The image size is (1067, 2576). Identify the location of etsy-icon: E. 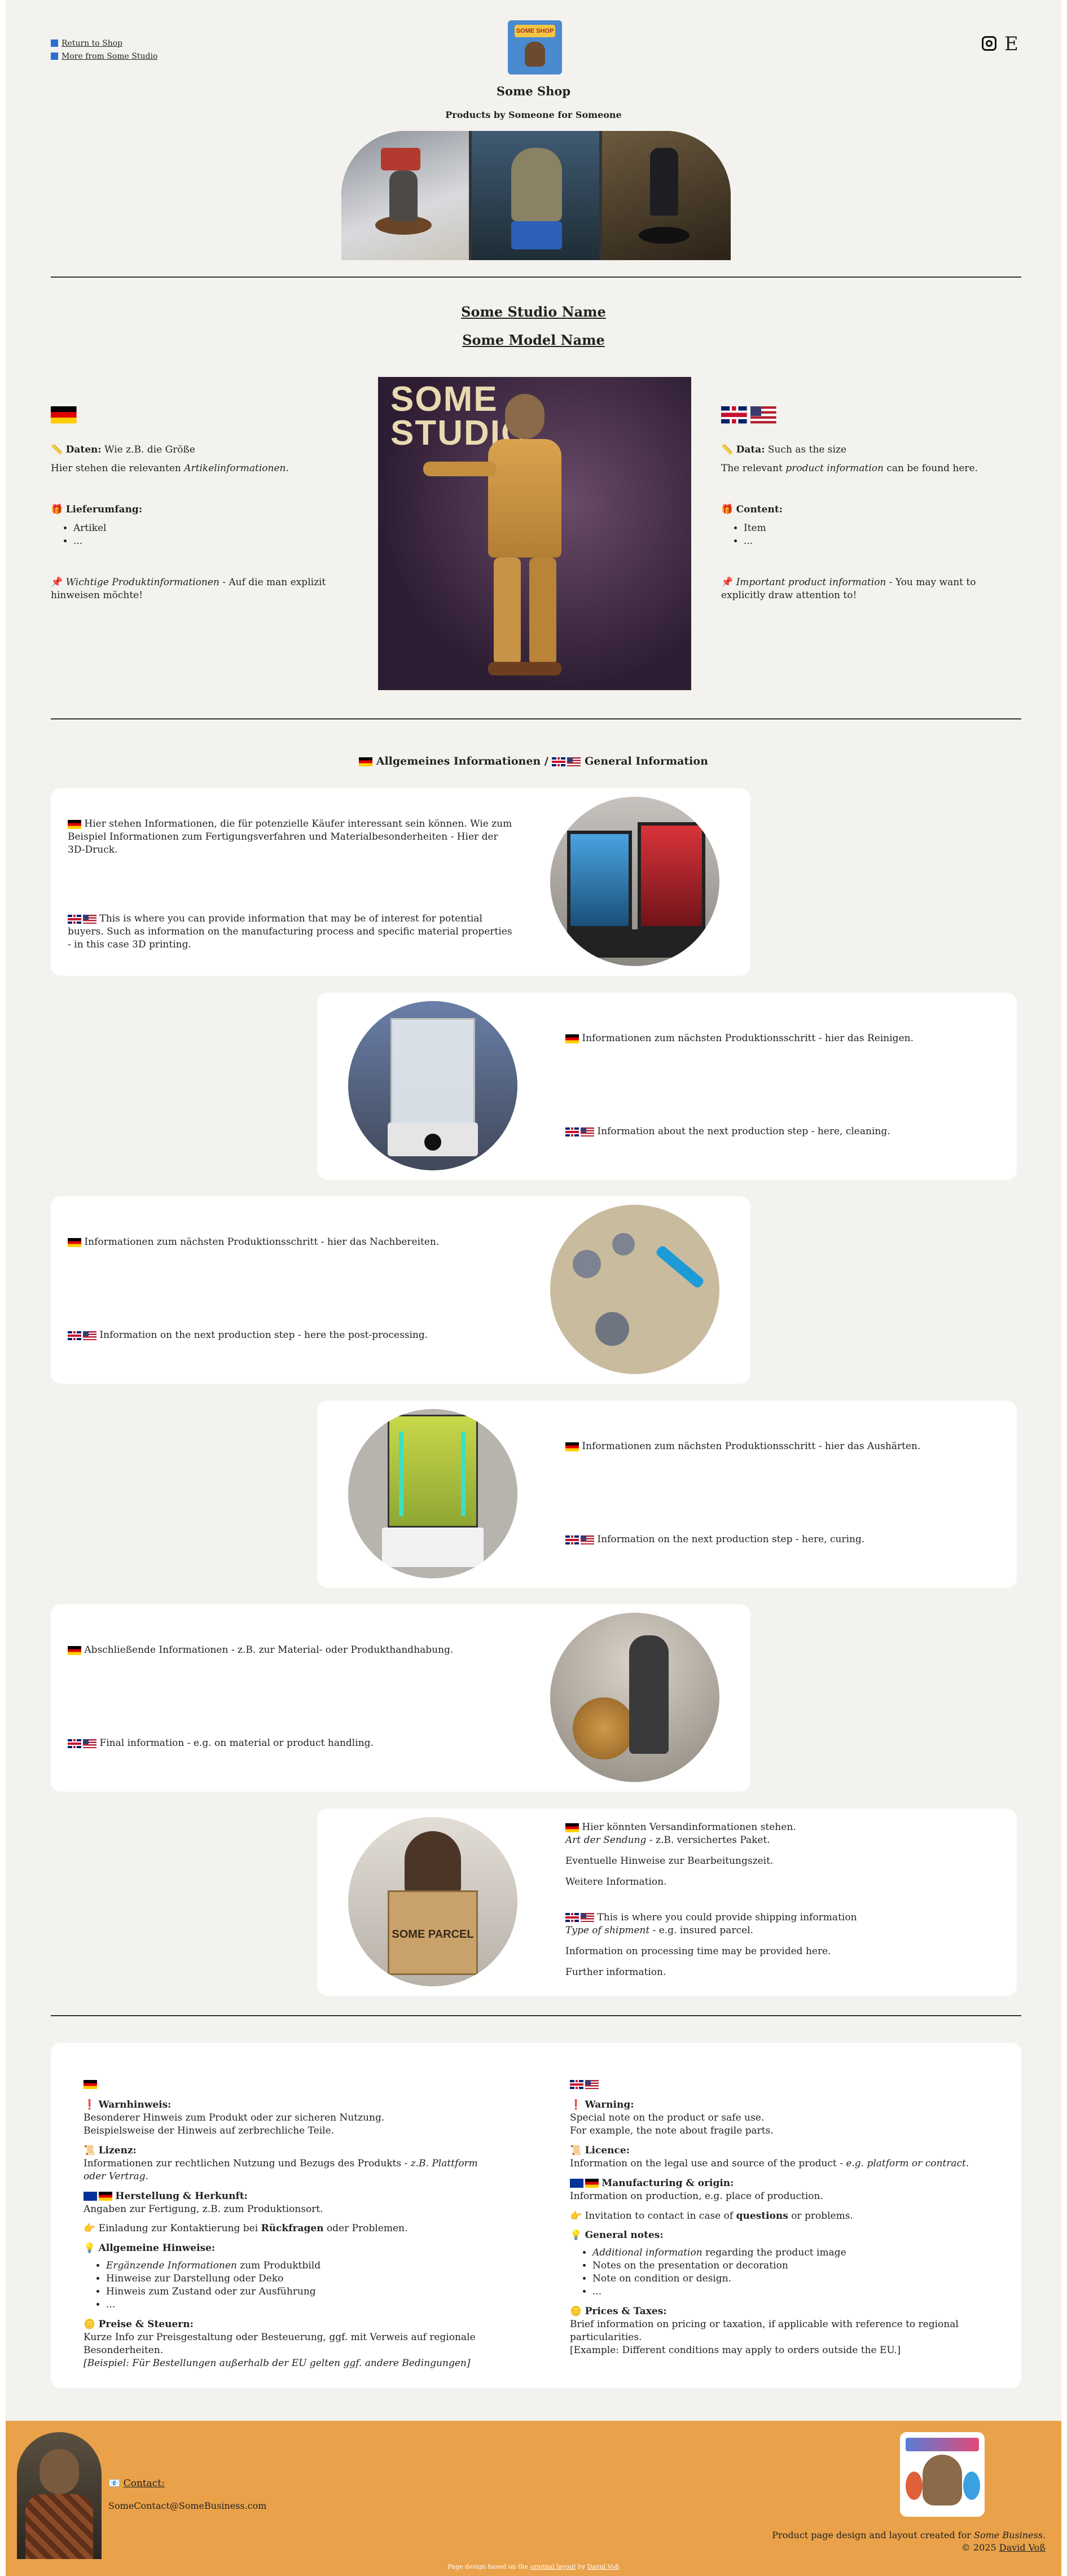
(1011, 45).